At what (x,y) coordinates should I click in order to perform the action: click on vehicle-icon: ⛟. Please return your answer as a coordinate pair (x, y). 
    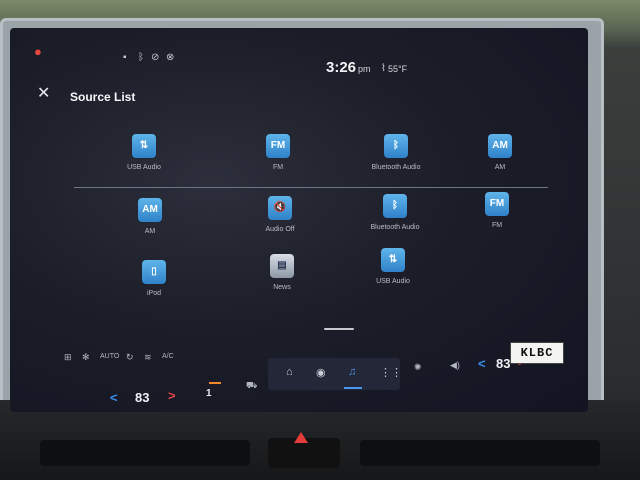
    Looking at the image, I should click on (251, 386).